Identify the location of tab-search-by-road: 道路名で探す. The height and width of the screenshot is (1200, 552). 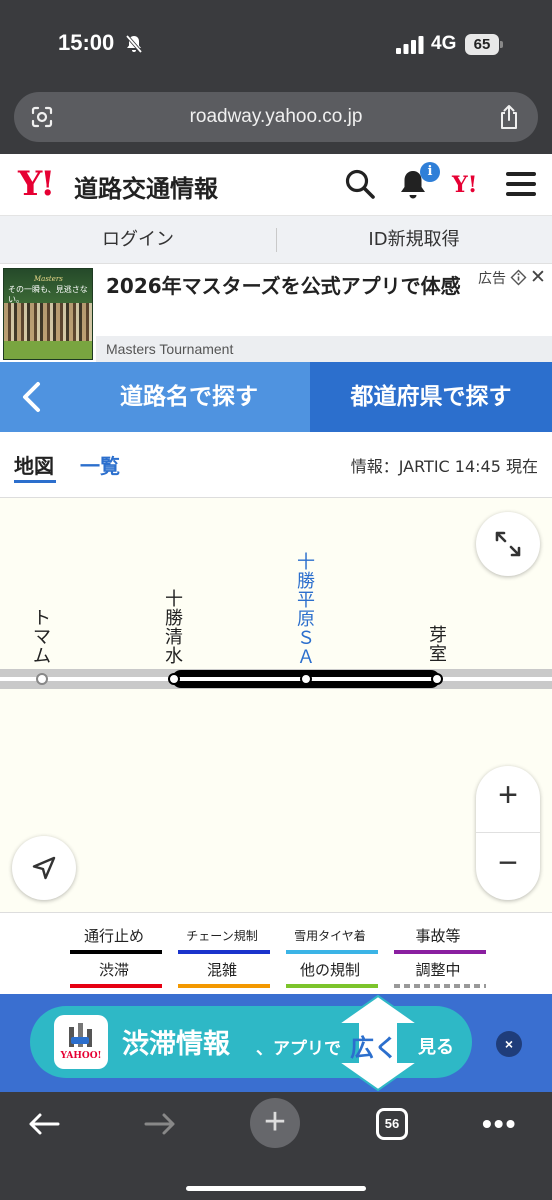
(155, 397).